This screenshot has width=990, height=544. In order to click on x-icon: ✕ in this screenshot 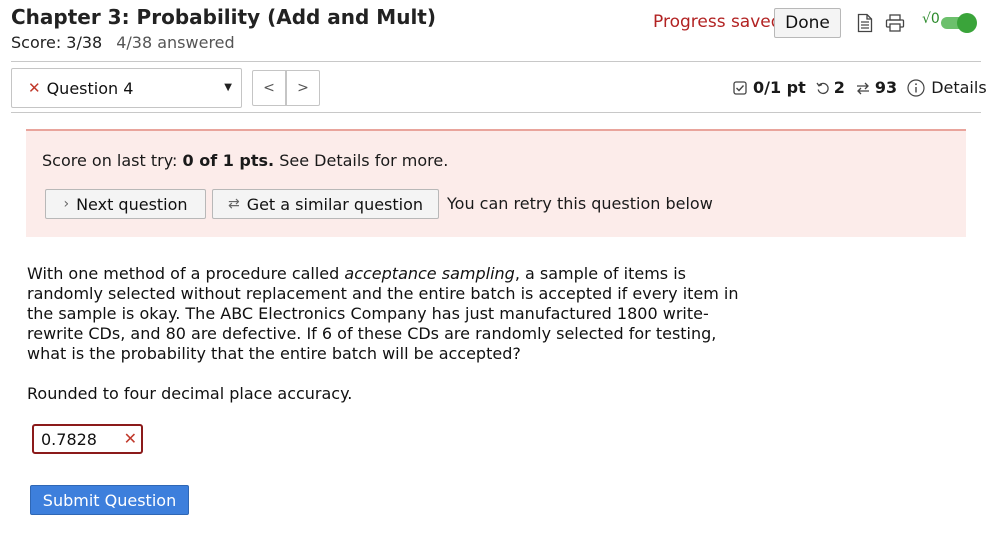, I will do `click(34, 88)`.